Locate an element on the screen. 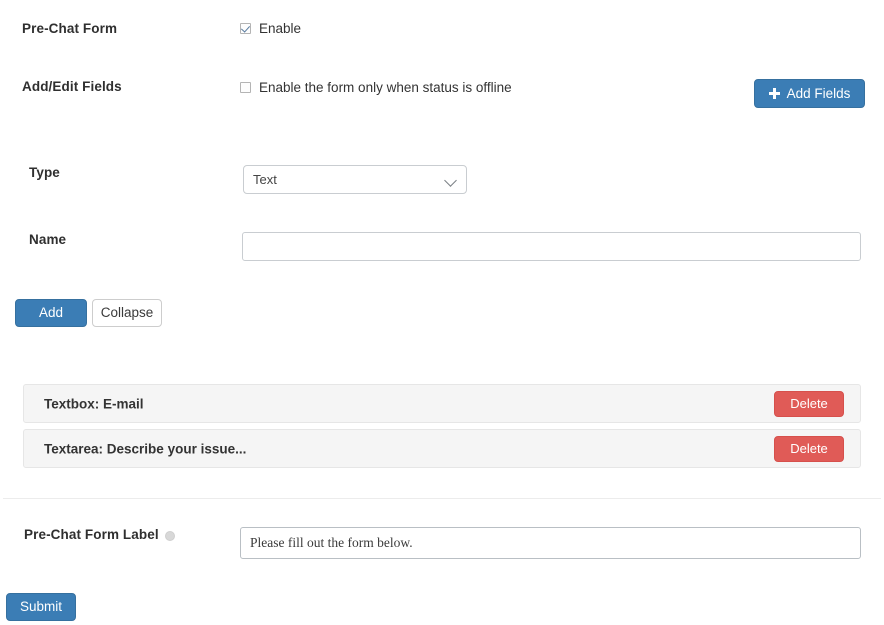 The image size is (884, 625). offline-only-checkbox is located at coordinates (245, 87).